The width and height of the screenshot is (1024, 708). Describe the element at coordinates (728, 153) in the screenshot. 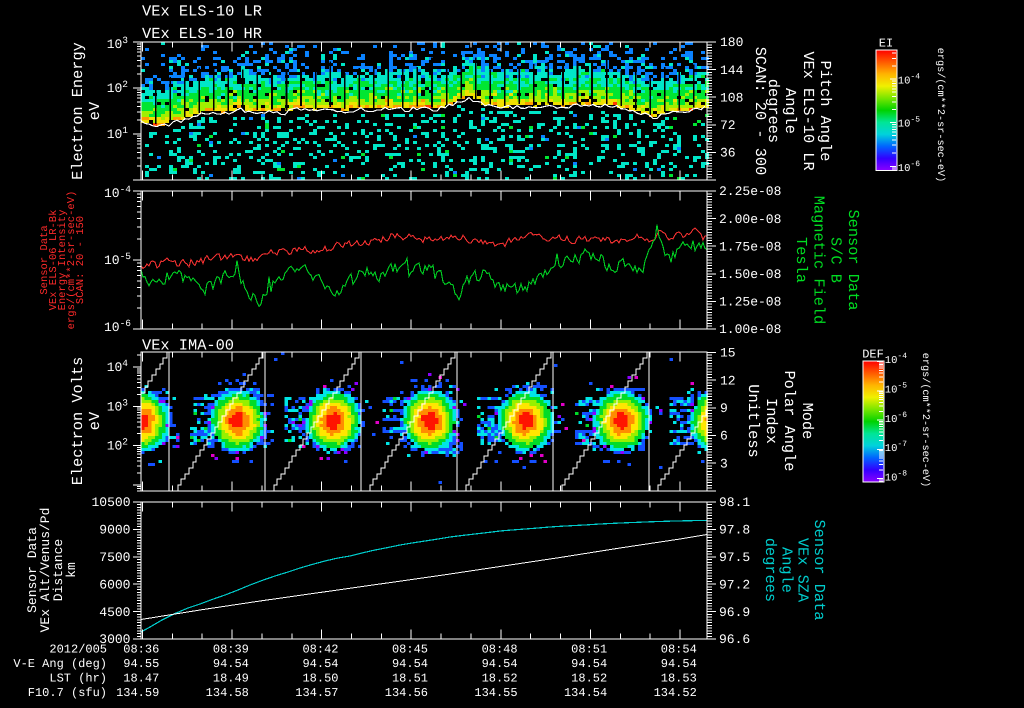

I see `svg-text: 36` at that location.